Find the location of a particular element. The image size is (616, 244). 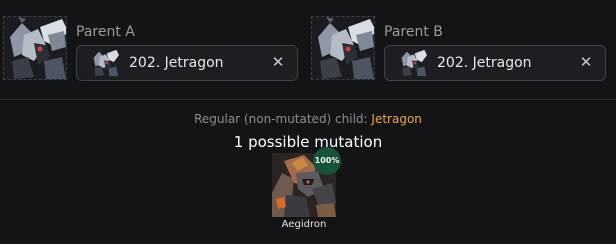

parent-b-clear-button: ✕ is located at coordinates (586, 62).